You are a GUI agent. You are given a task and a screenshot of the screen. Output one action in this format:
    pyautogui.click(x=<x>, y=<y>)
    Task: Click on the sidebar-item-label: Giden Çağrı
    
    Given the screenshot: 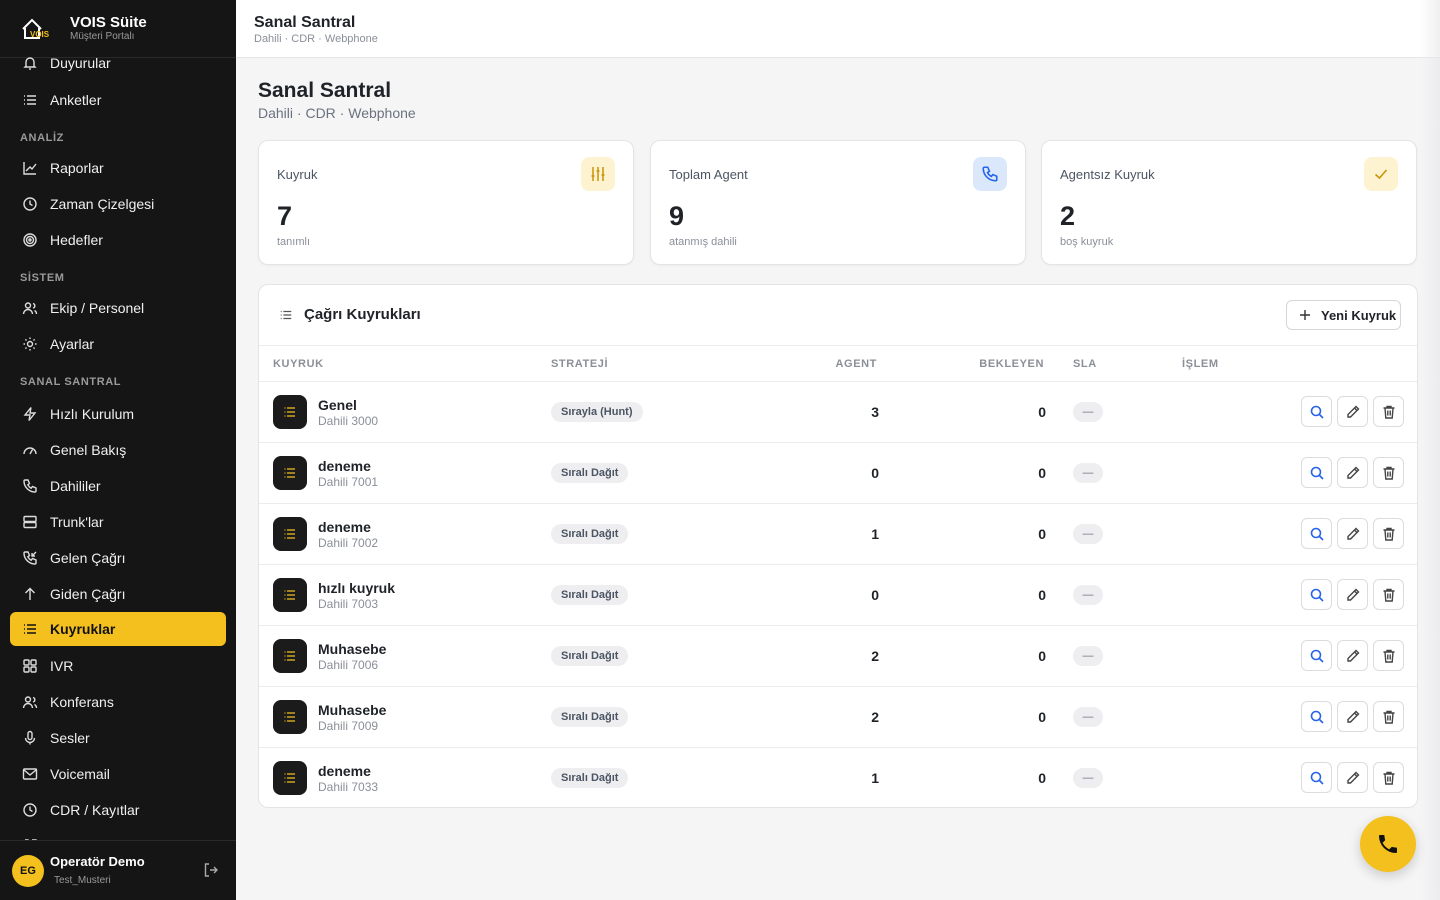 What is the action you would take?
    pyautogui.click(x=88, y=594)
    